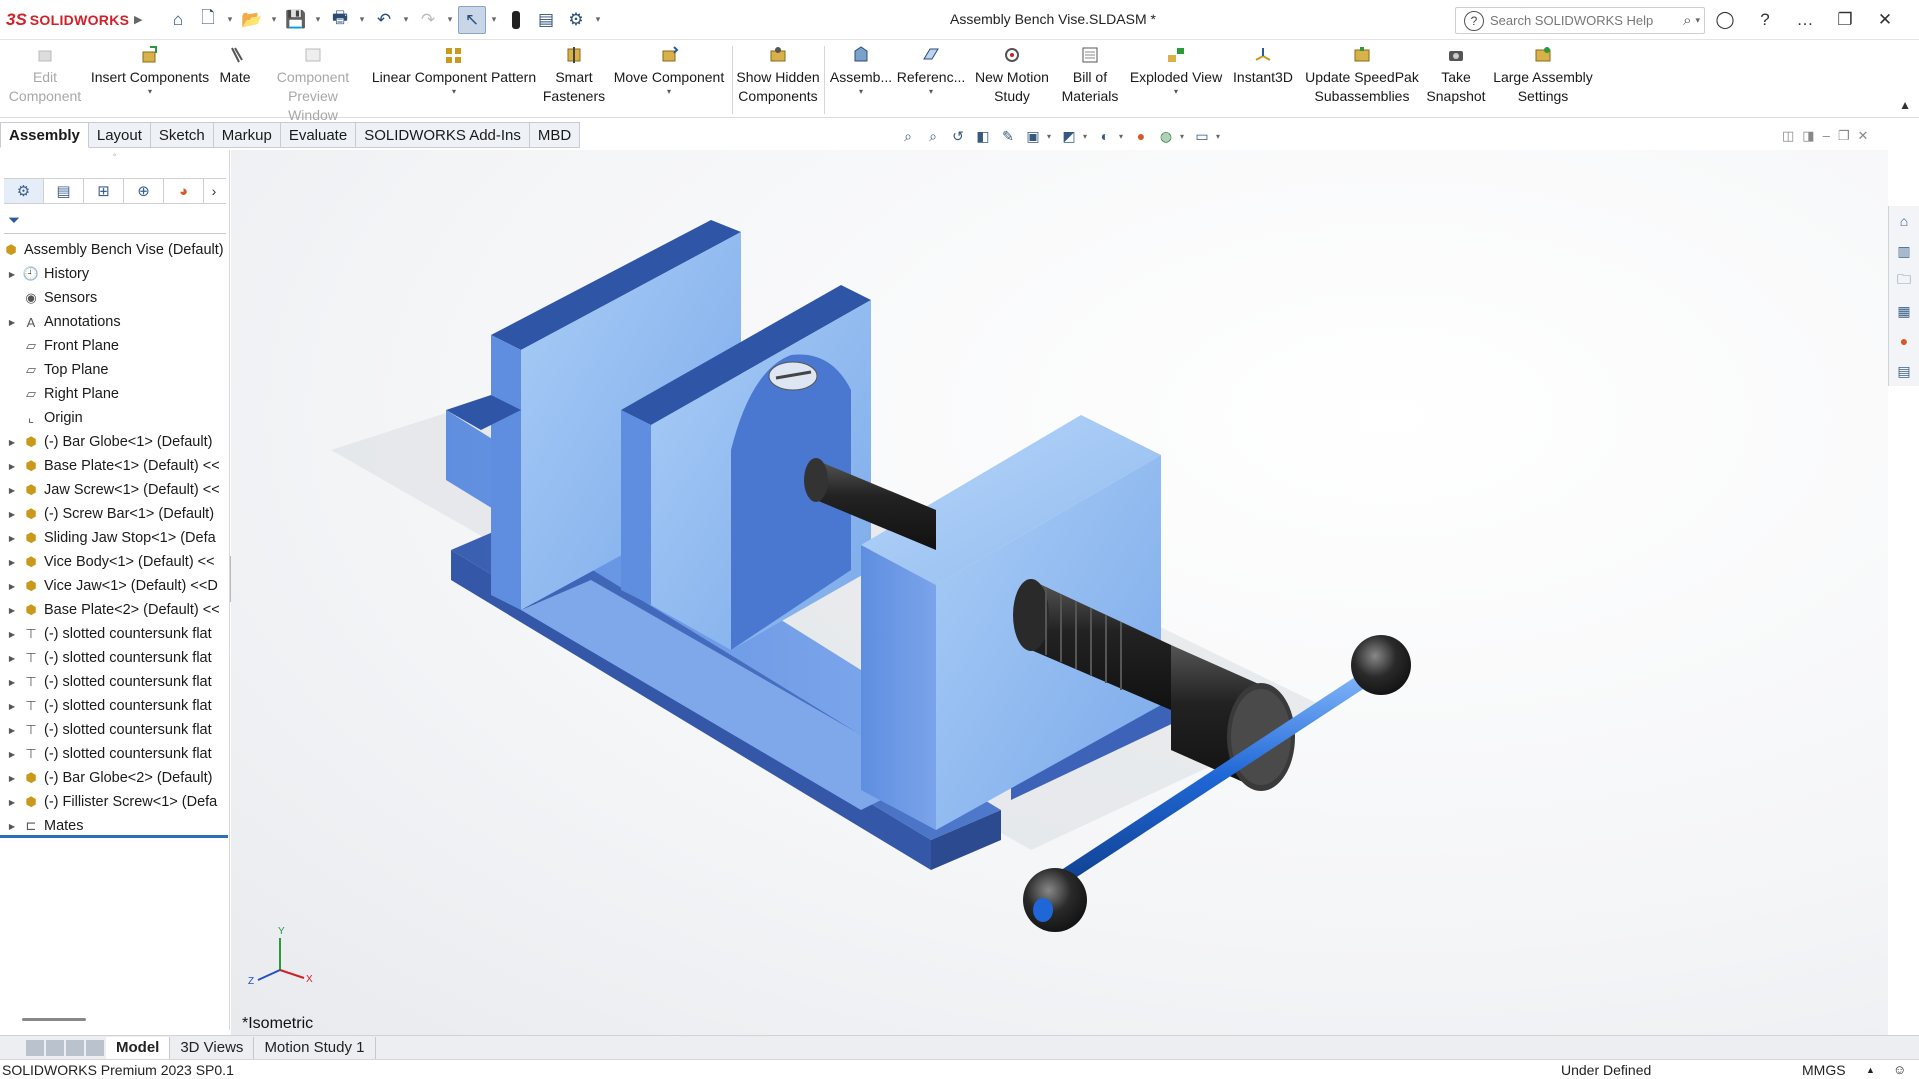  What do you see at coordinates (178, 20) in the screenshot?
I see `home-icon: ⌂` at bounding box center [178, 20].